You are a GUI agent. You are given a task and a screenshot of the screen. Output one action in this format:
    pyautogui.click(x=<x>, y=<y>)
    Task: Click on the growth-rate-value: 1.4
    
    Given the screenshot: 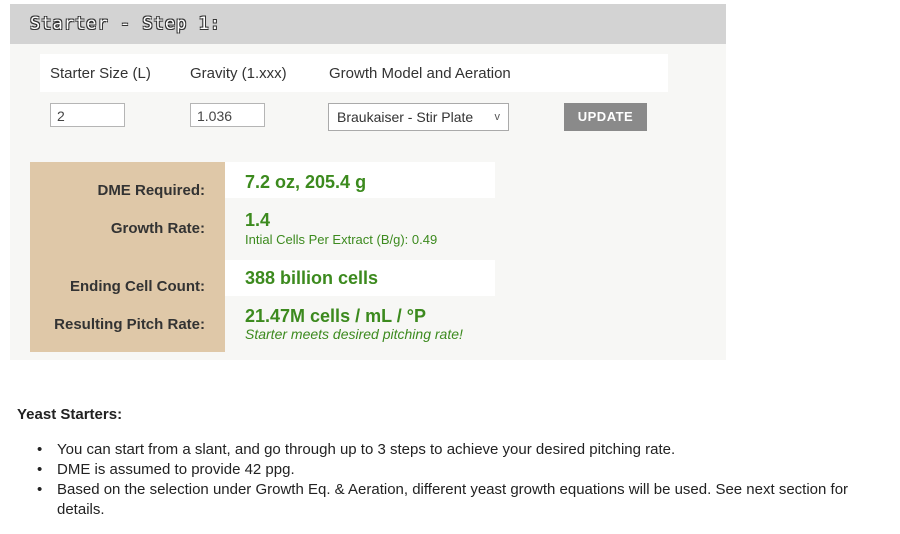 What is the action you would take?
    pyautogui.click(x=258, y=220)
    